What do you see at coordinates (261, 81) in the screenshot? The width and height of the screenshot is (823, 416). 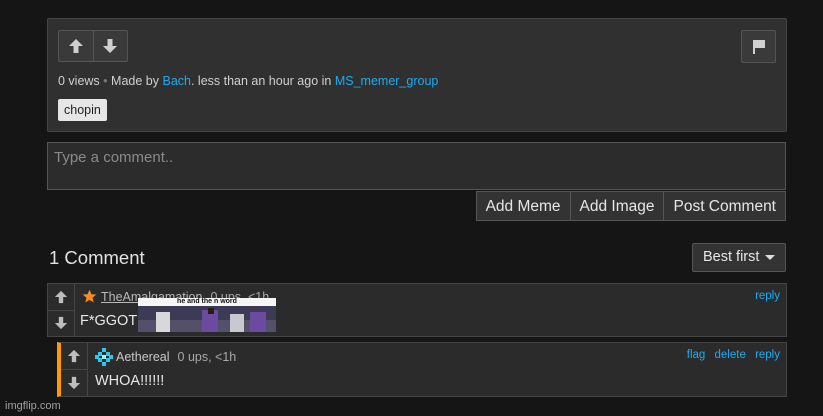 I see `time-label: . less than an hour ago in` at bounding box center [261, 81].